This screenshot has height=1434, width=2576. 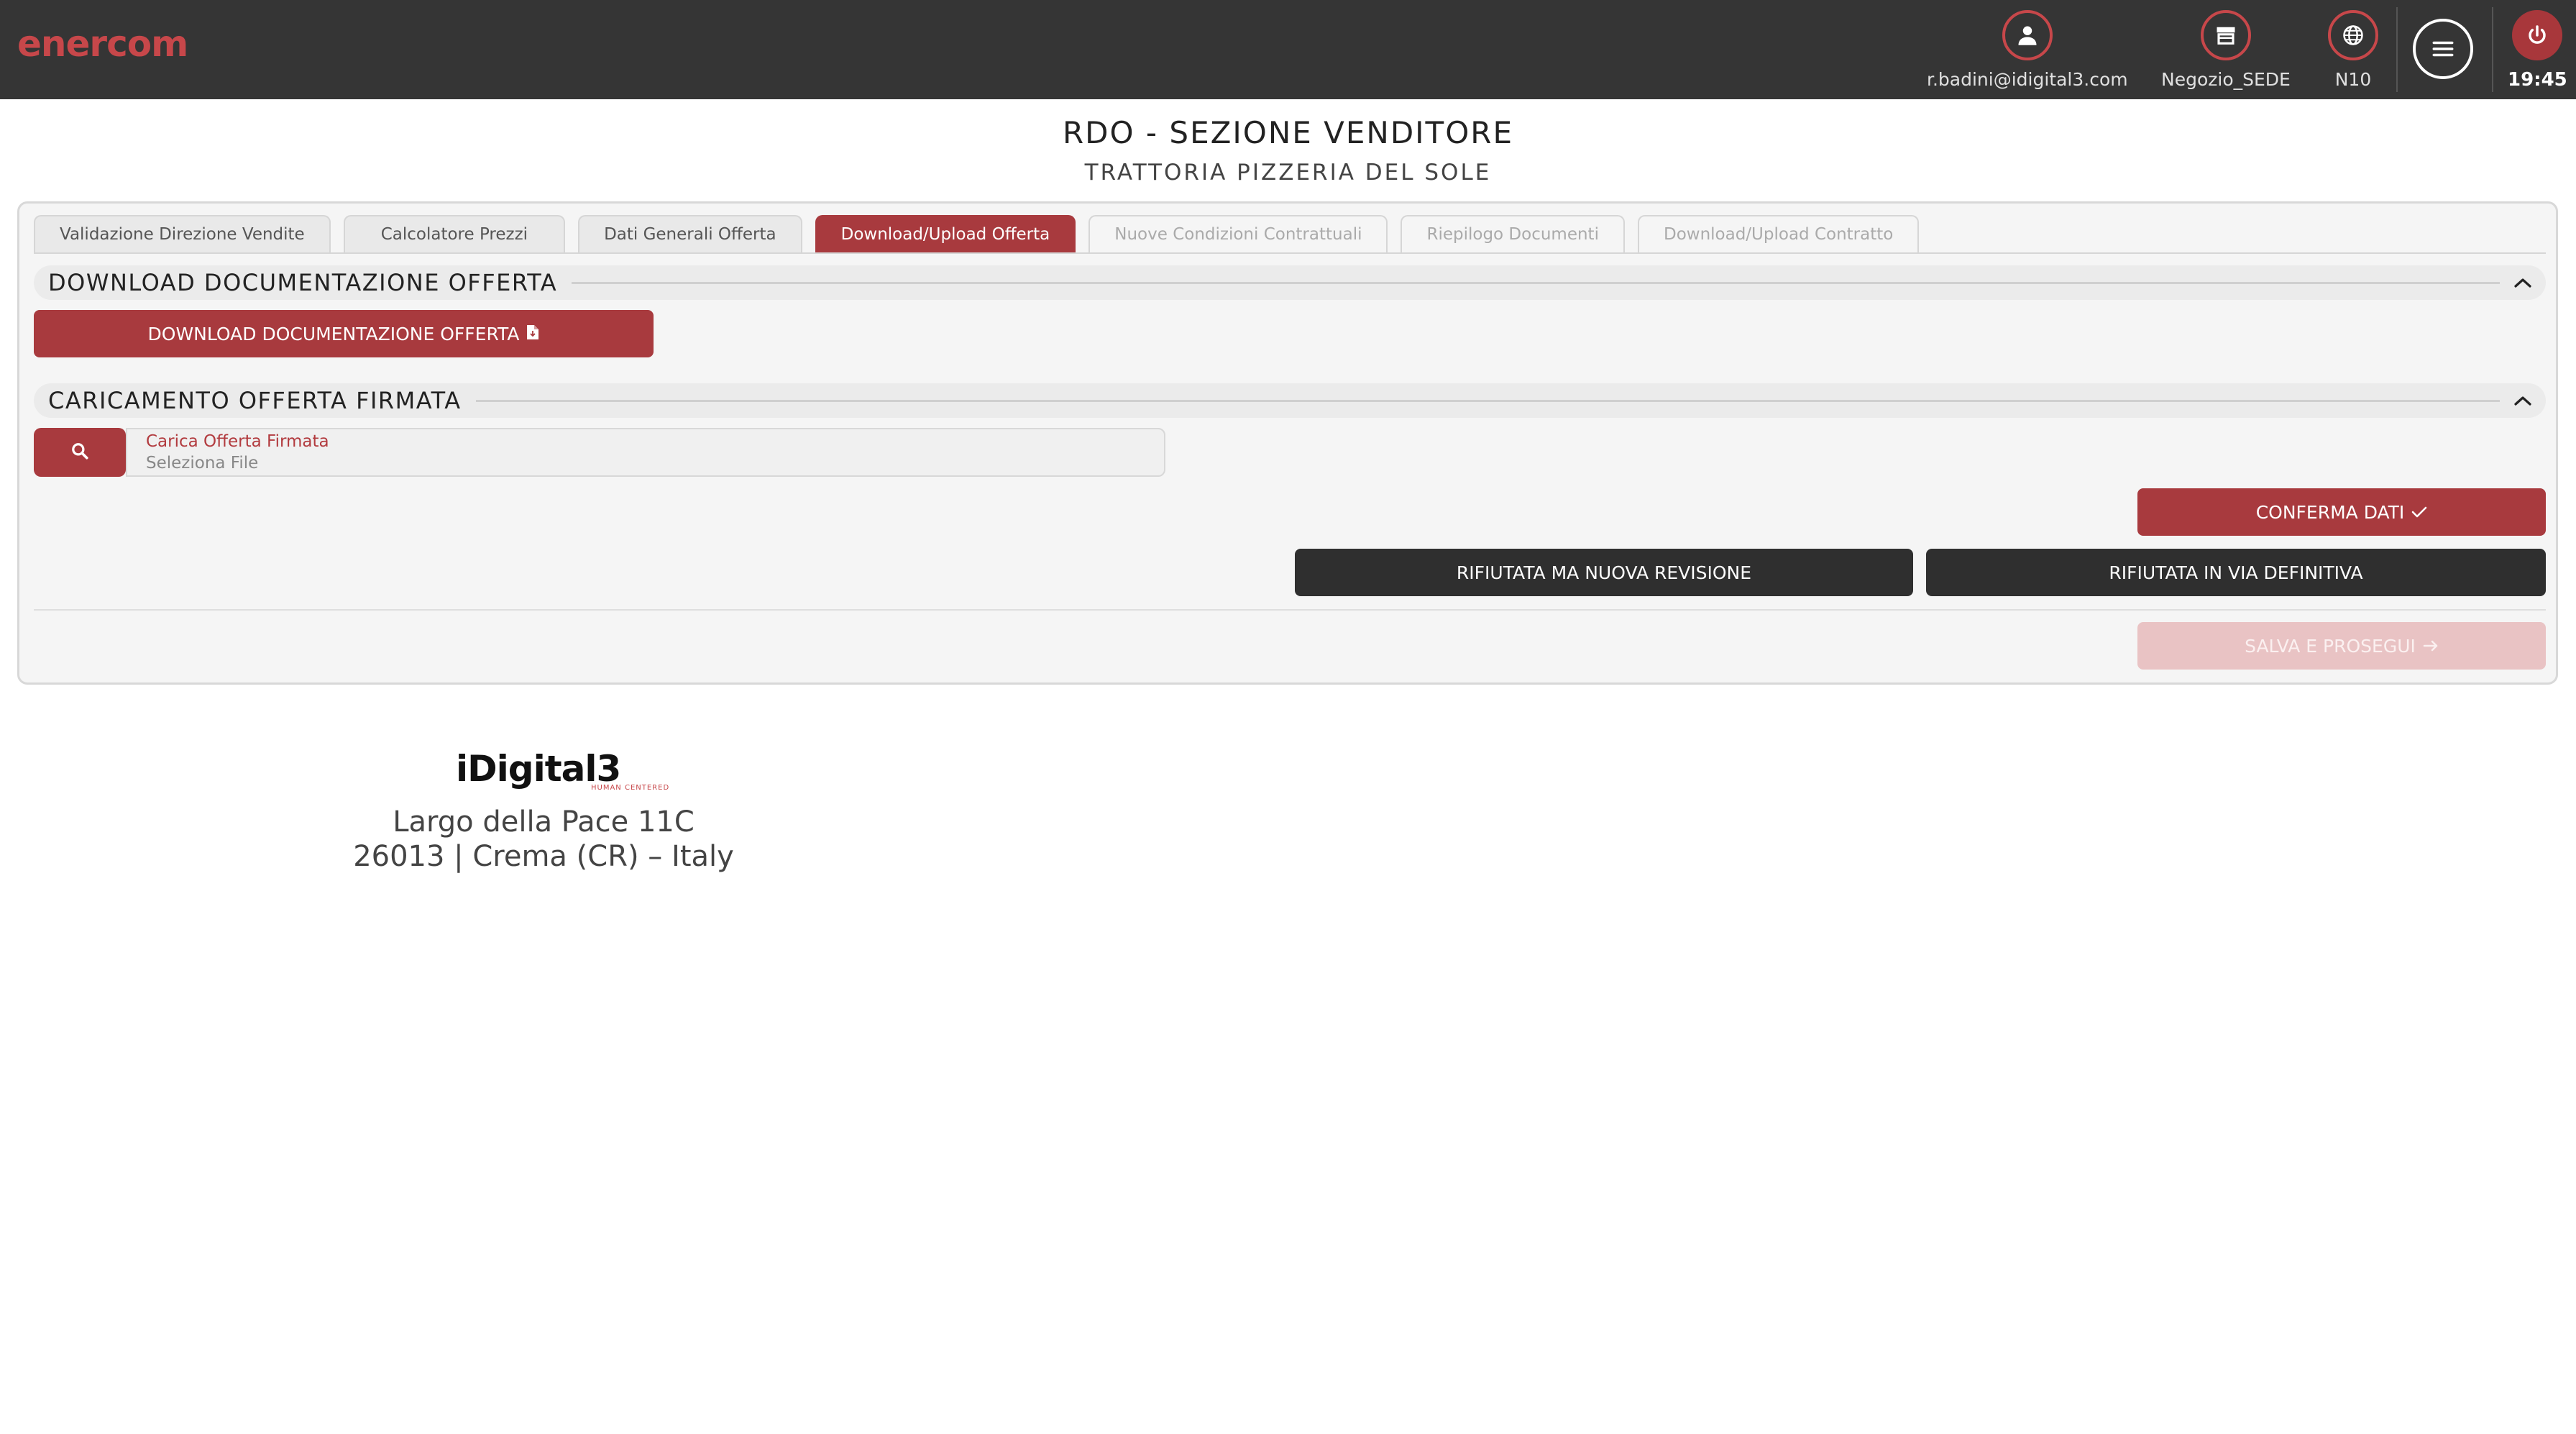 I want to click on upload-section-header: CARICAMENTO OFFERTA FIRMATA, so click(x=1290, y=400).